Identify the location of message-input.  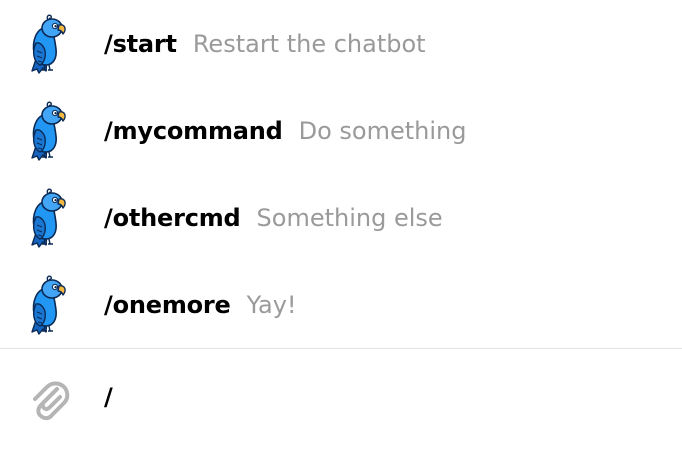
(374, 397).